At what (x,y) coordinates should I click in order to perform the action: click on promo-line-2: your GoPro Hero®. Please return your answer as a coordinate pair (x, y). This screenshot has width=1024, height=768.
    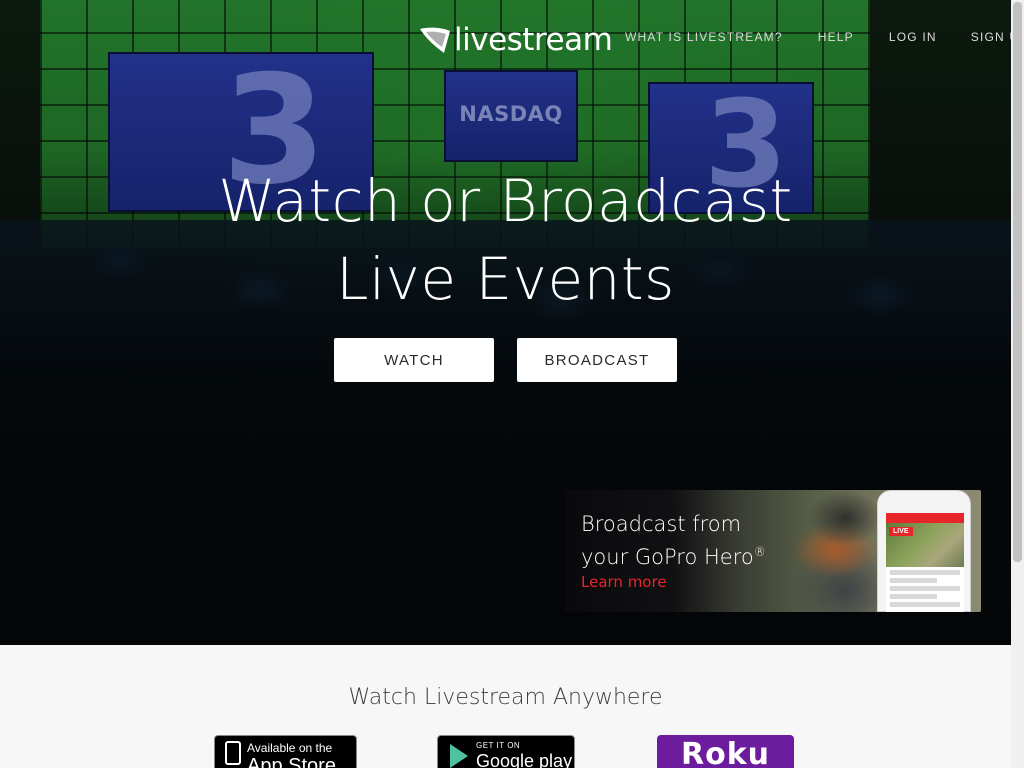
    Looking at the image, I should click on (673, 554).